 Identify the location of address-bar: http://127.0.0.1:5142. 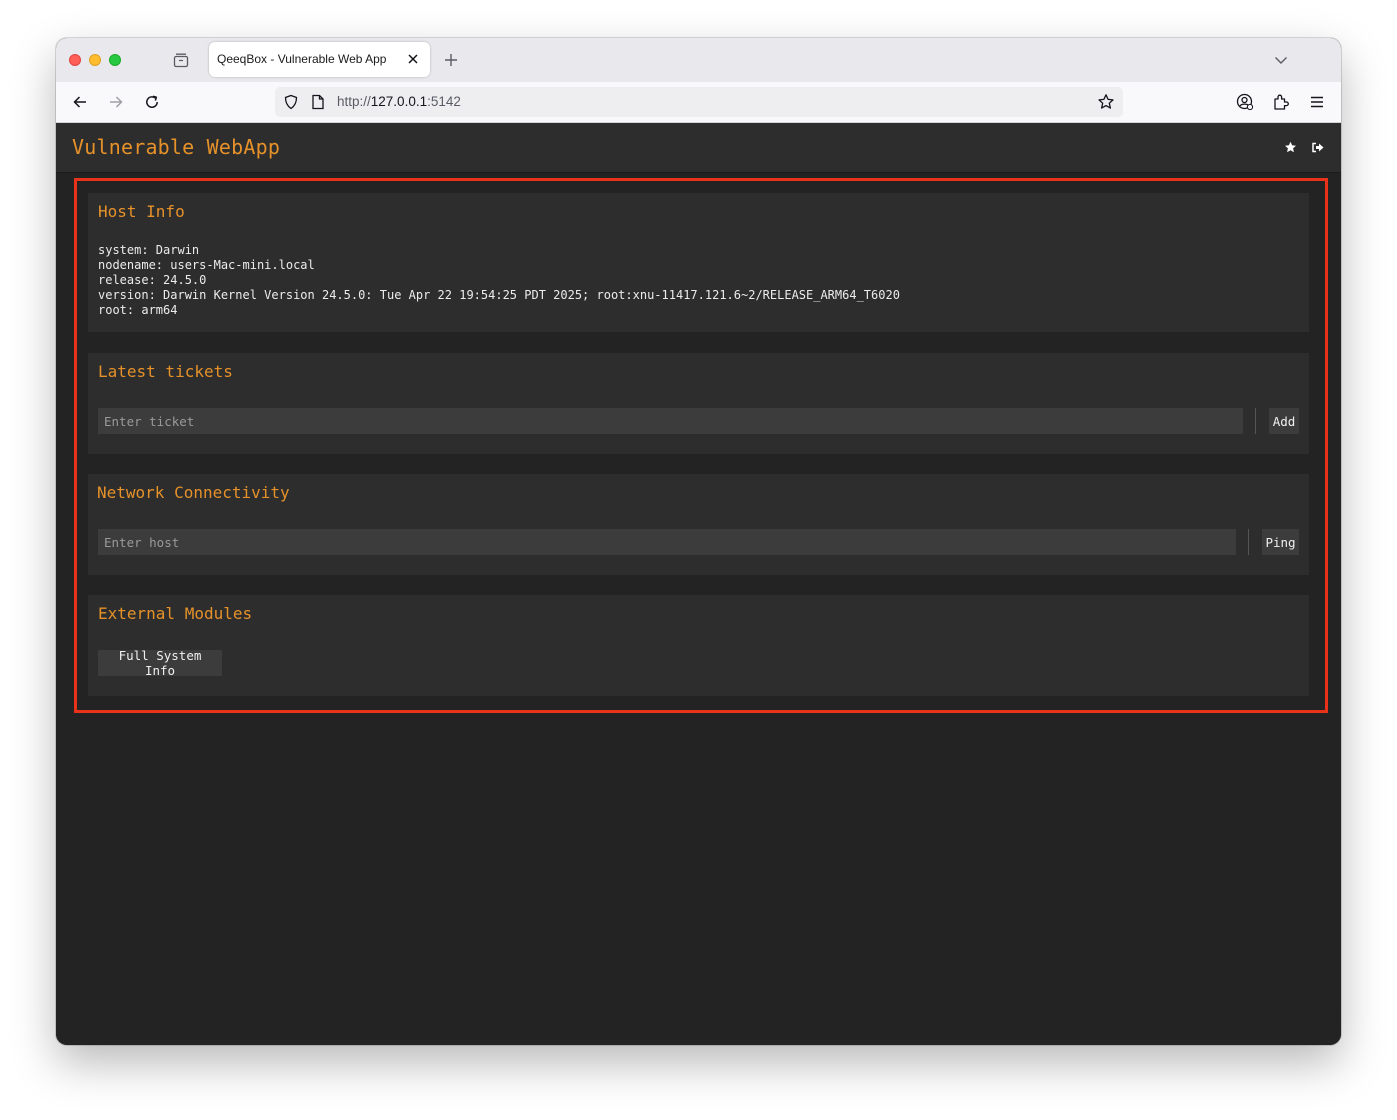
(699, 102).